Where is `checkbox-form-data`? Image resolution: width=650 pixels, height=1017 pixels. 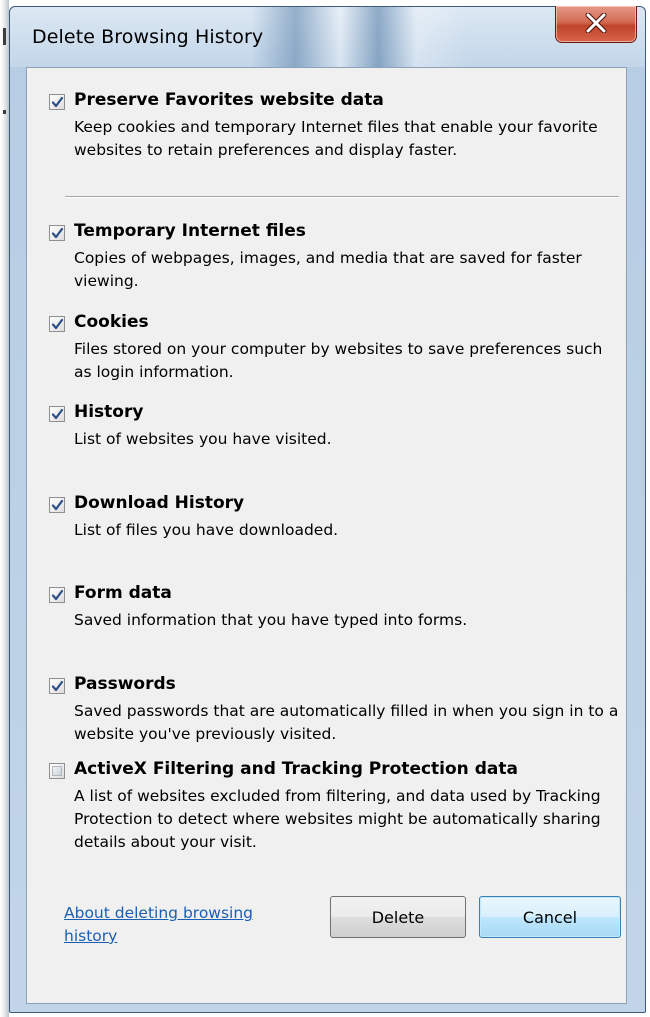 checkbox-form-data is located at coordinates (57, 595).